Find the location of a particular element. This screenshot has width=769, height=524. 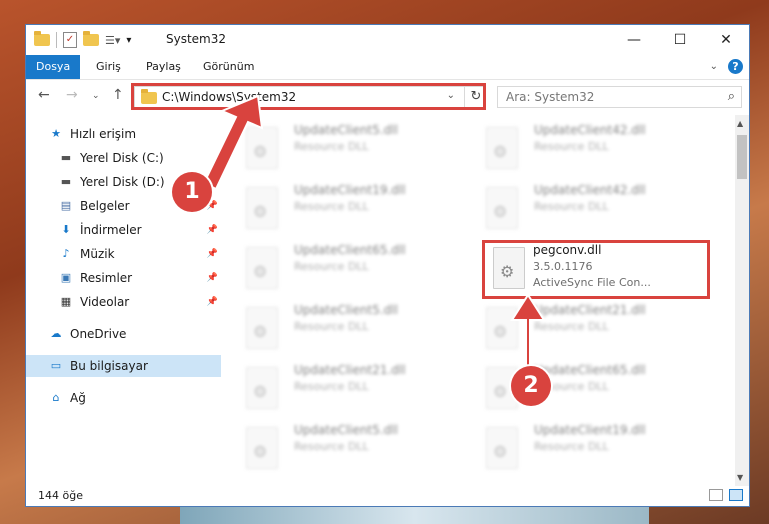

arrow-2-icon is located at coordinates (528, 335).